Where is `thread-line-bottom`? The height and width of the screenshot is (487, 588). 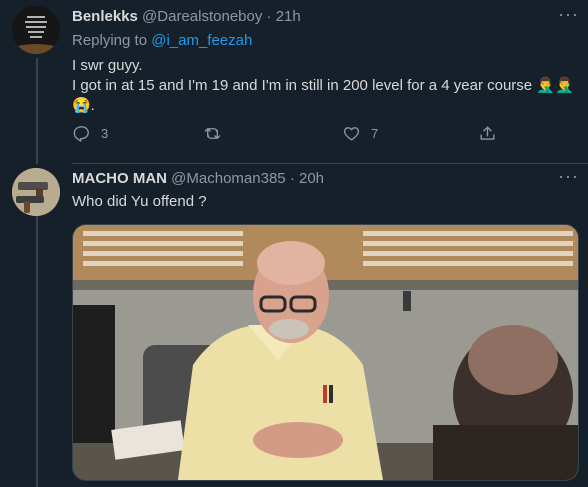
thread-line-bottom is located at coordinates (37, 351).